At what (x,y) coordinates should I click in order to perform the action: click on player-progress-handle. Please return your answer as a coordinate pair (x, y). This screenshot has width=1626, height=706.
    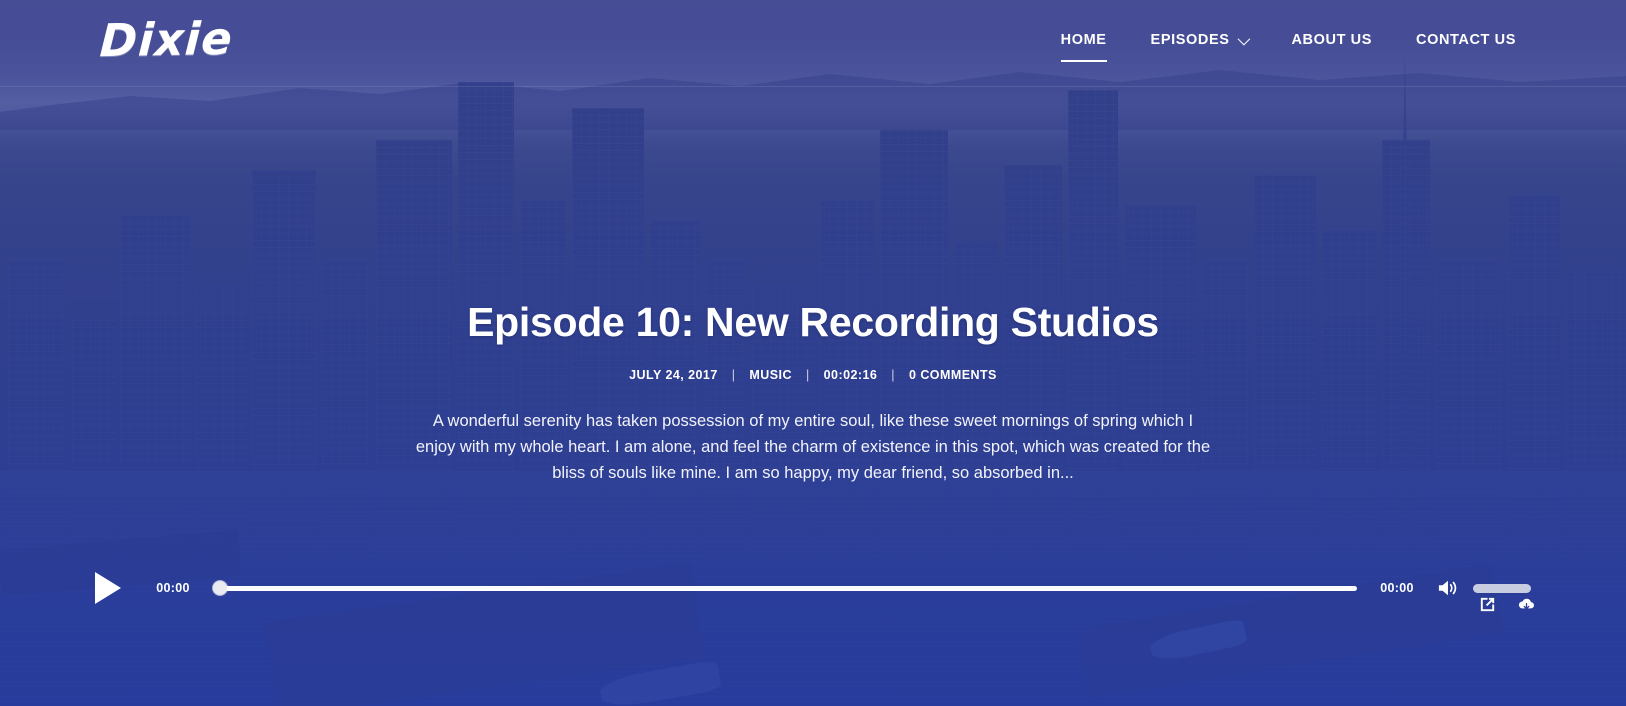
    Looking at the image, I should click on (220, 588).